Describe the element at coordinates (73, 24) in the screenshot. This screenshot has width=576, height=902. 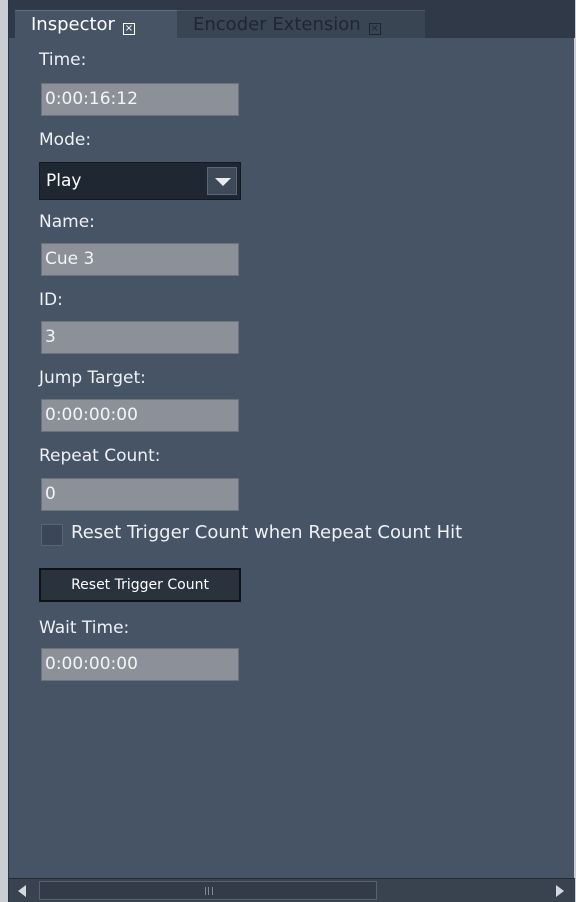
I see `tab-inspector-label: Inspector` at that location.